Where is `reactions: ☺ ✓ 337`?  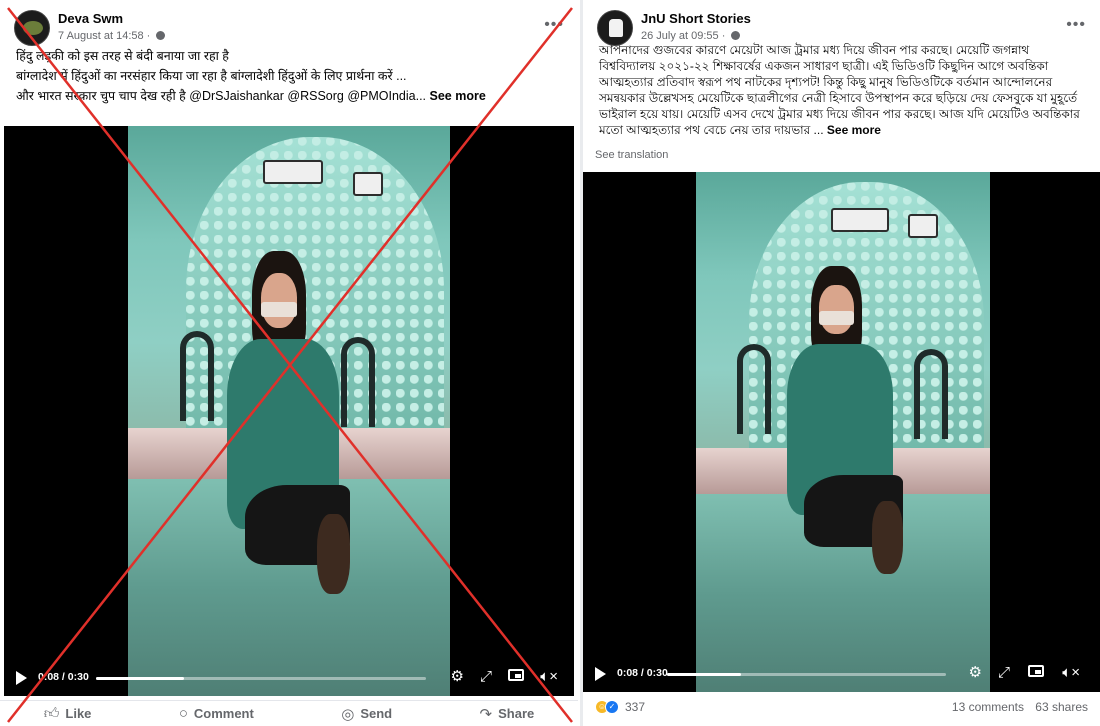 reactions: ☺ ✓ 337 is located at coordinates (620, 707).